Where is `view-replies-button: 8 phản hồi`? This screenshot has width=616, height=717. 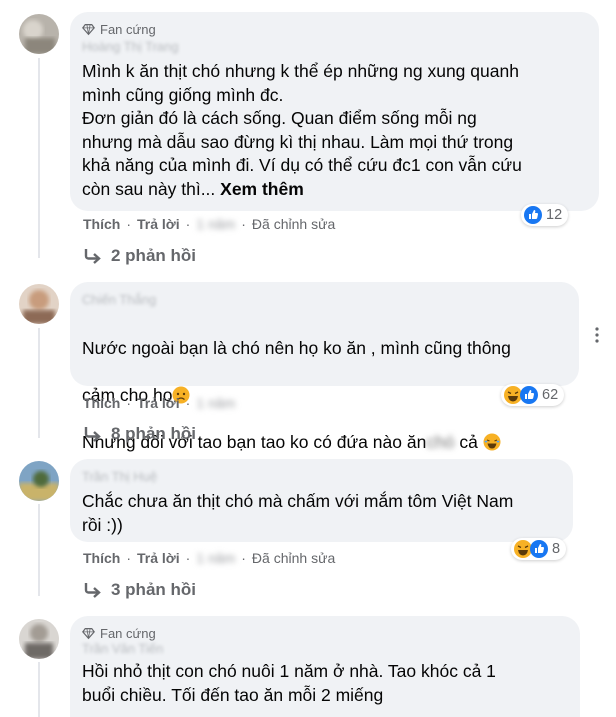
view-replies-button: 8 phản hồi is located at coordinates (139, 434).